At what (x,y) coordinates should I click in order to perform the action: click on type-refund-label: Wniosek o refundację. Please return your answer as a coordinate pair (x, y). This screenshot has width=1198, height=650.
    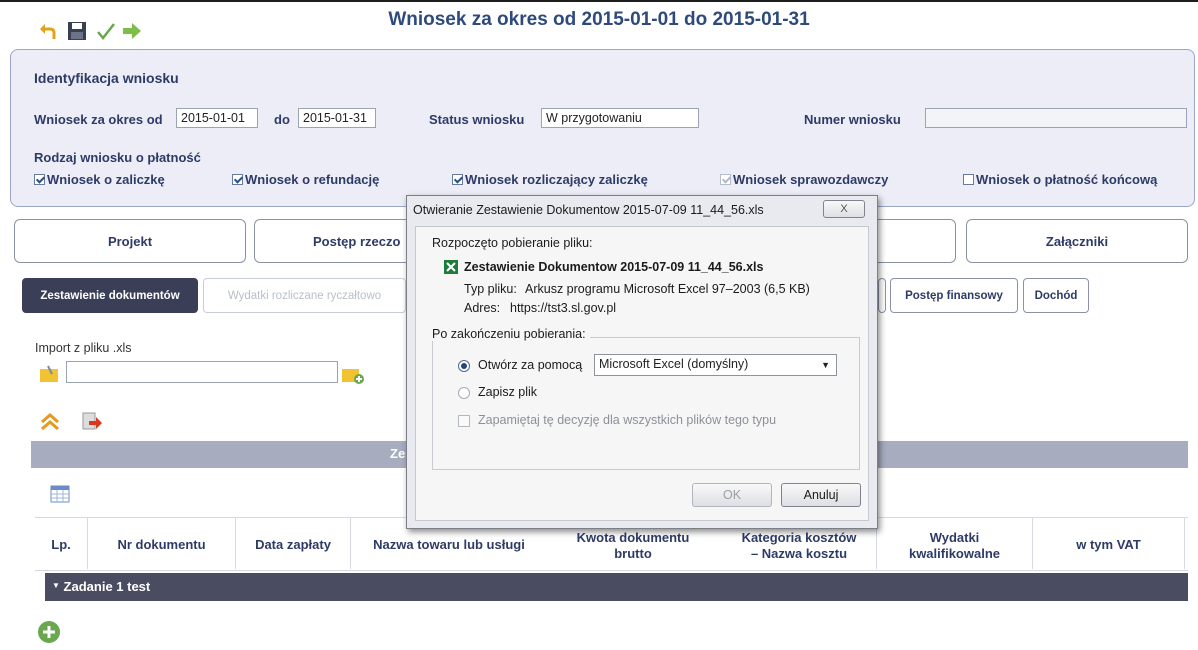
    Looking at the image, I should click on (312, 179).